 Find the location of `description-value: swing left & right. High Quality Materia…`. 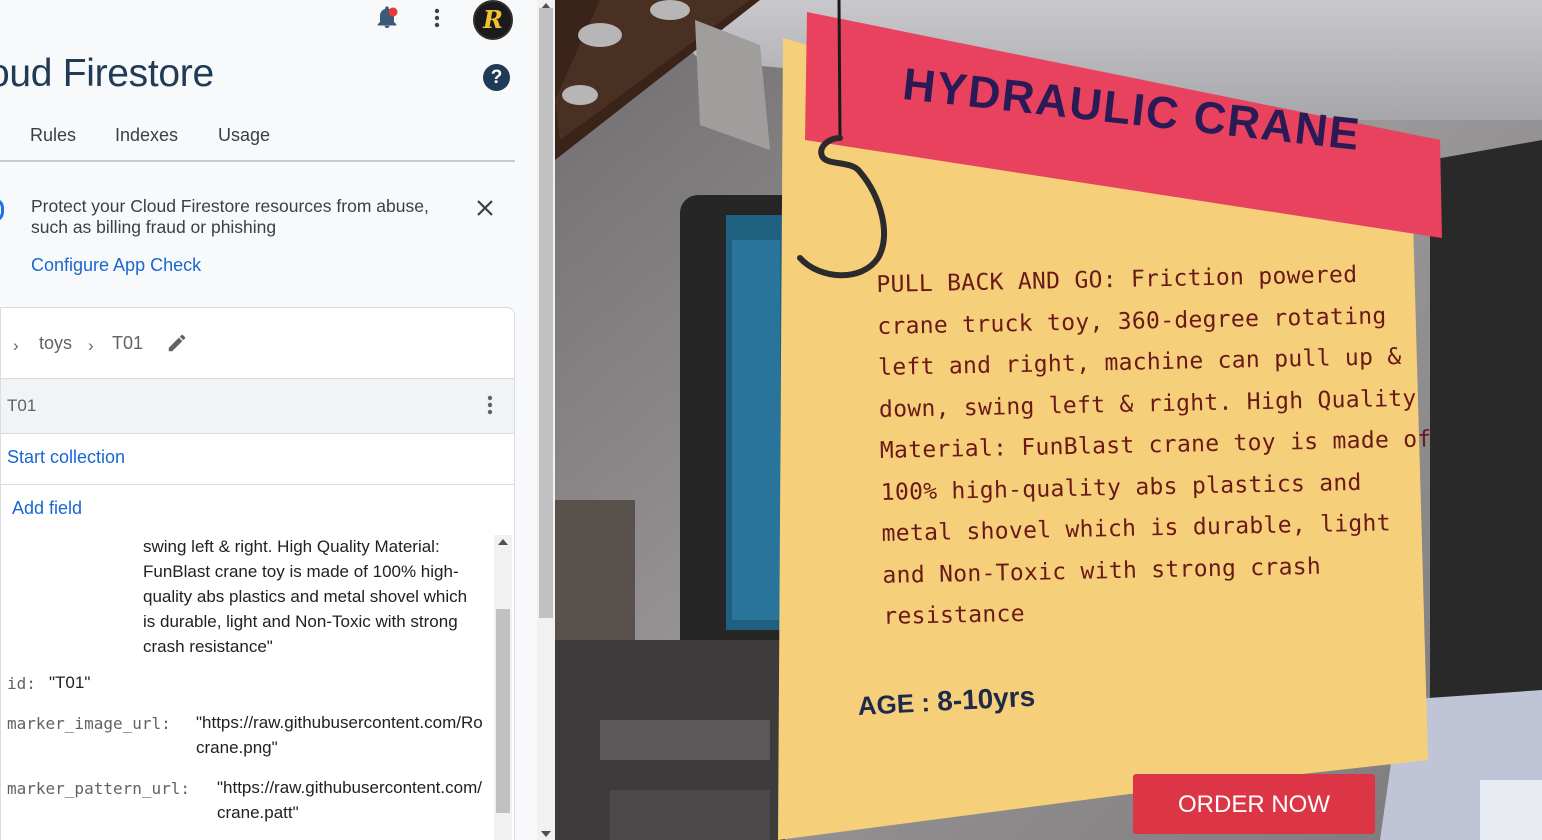

description-value: swing left & right. High Quality Materia… is located at coordinates (305, 596).